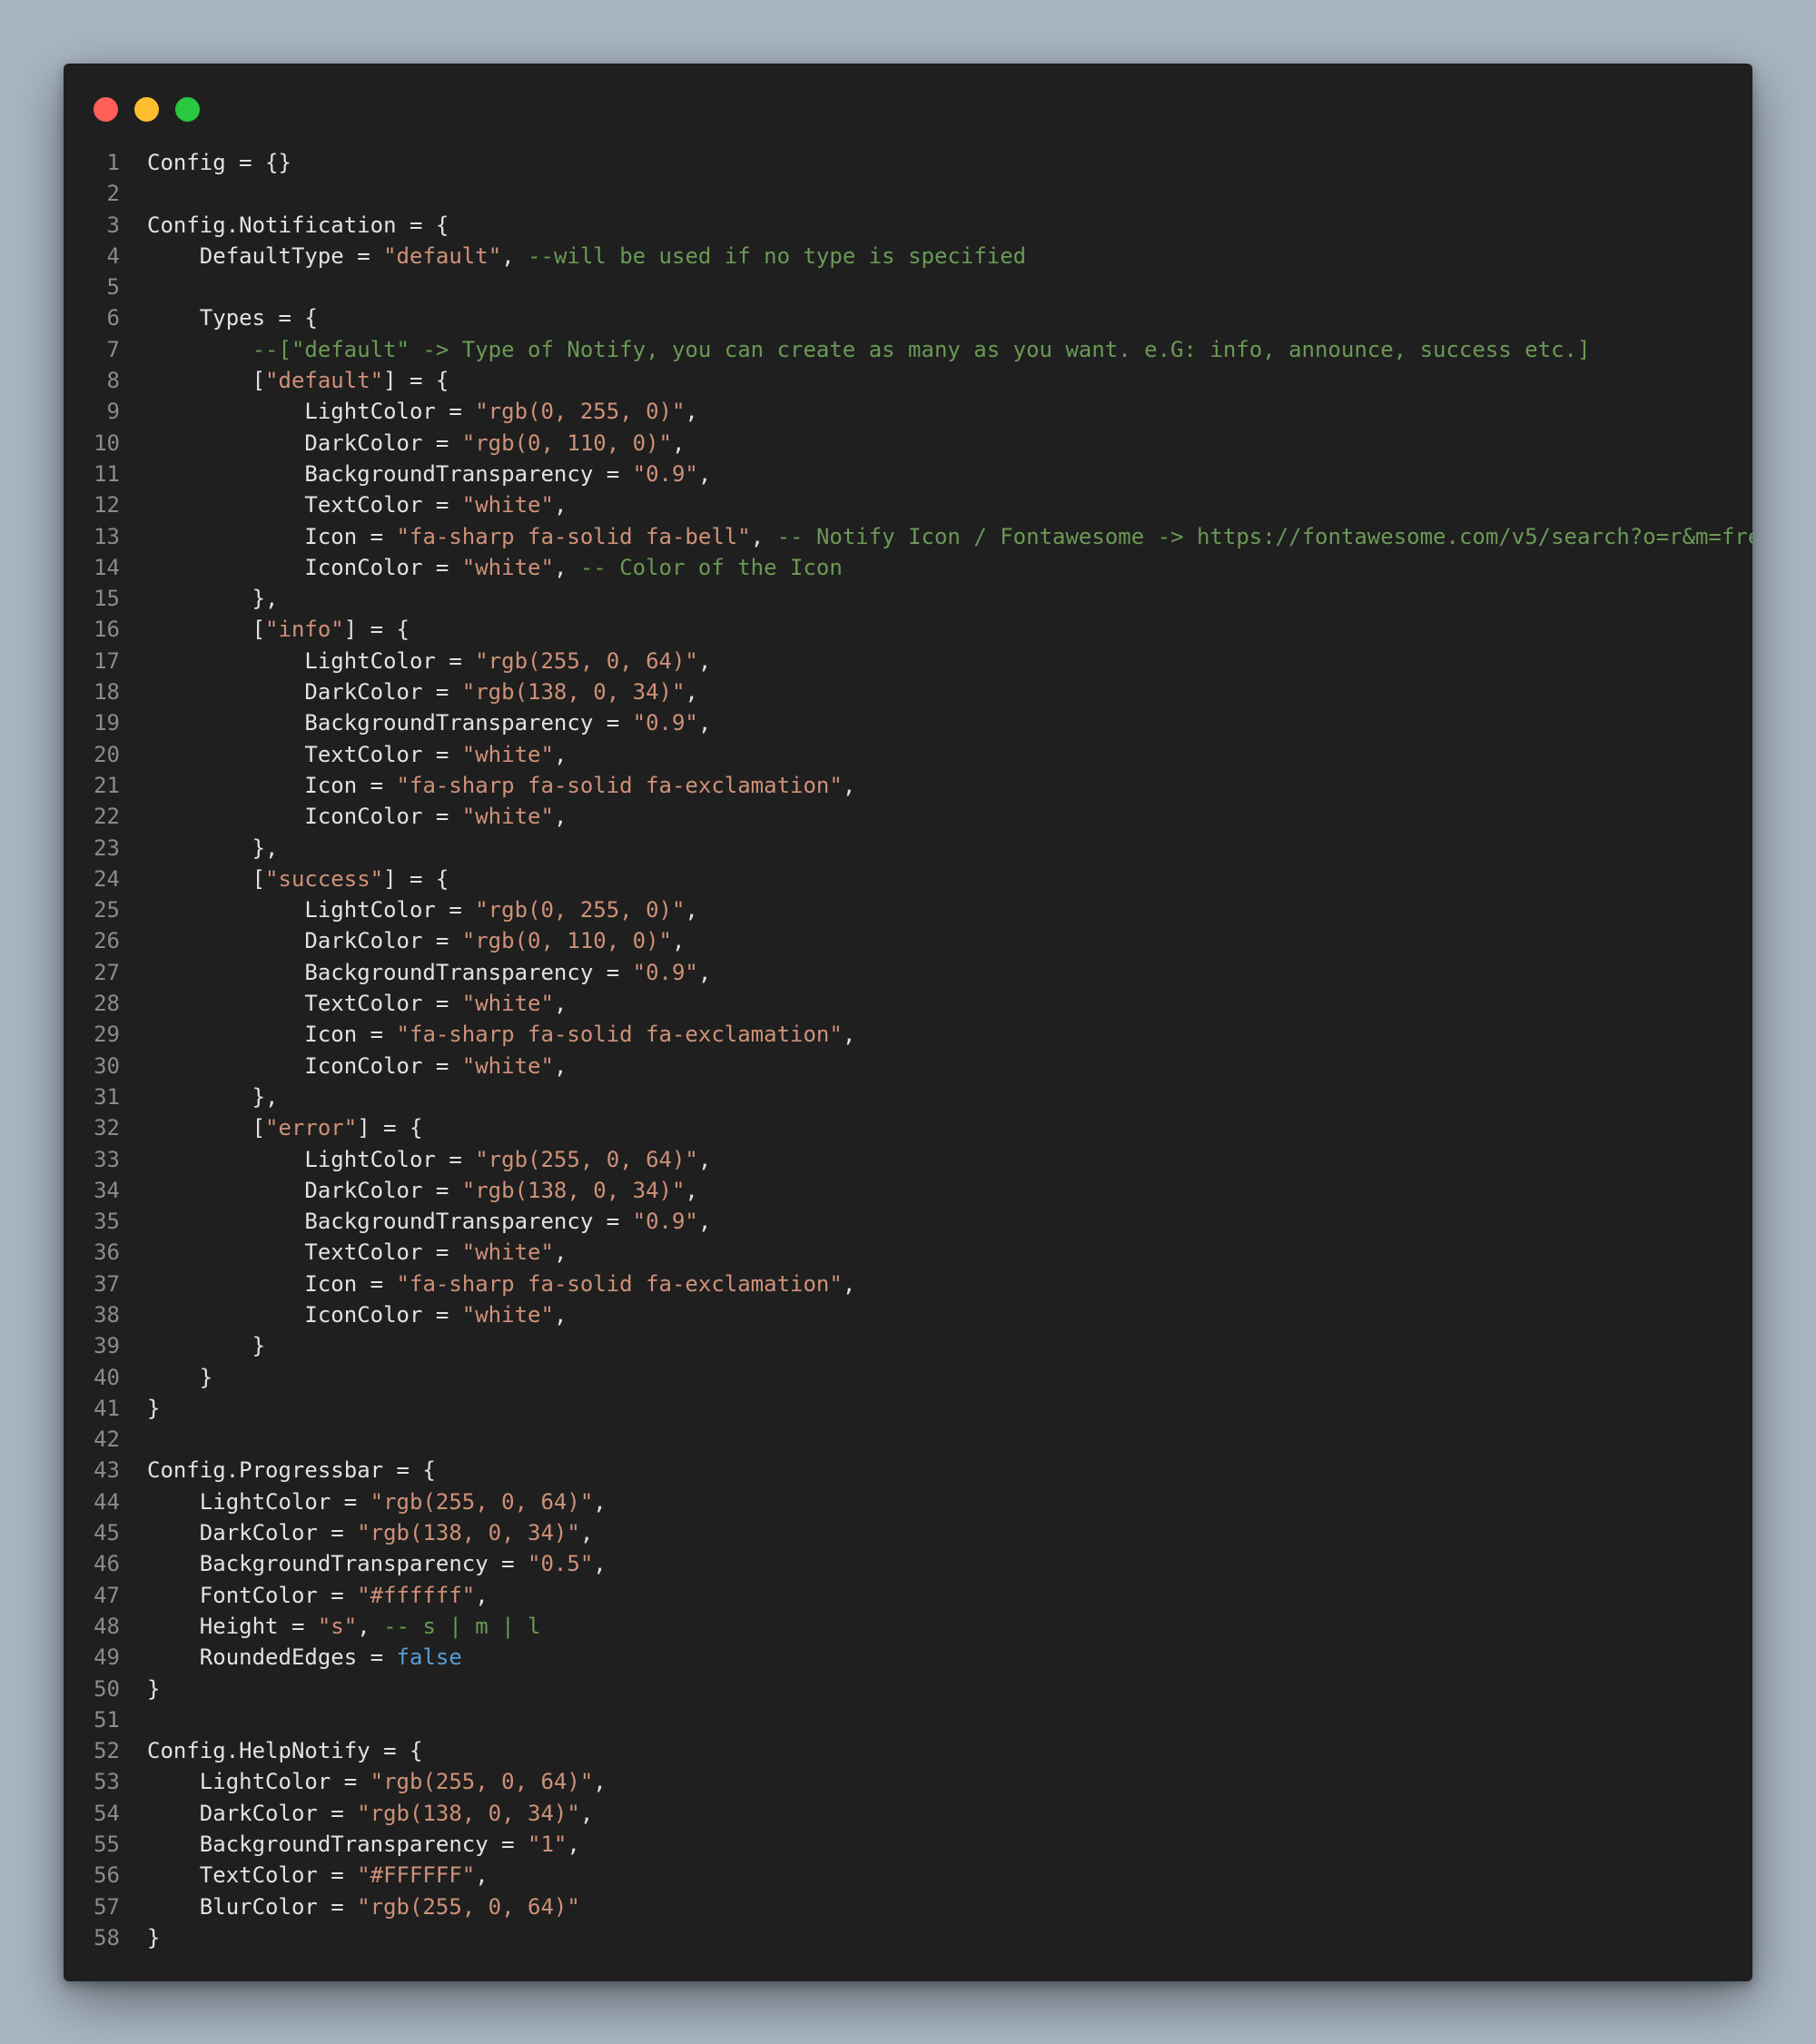 The width and height of the screenshot is (1816, 2044). What do you see at coordinates (219, 162) in the screenshot?
I see `line-text: Config = {}` at bounding box center [219, 162].